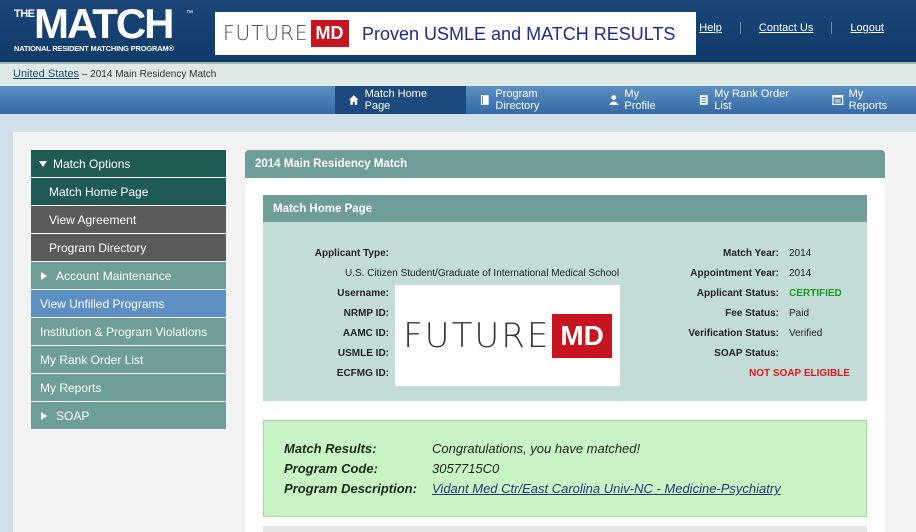 This screenshot has height=532, width=916. I want to click on program-description-label: Program Description:, so click(350, 488).